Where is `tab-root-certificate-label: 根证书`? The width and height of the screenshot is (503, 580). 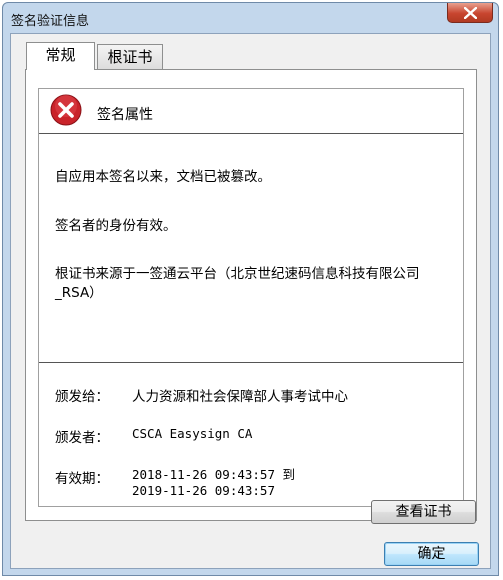 tab-root-certificate-label: 根证书 is located at coordinates (130, 57).